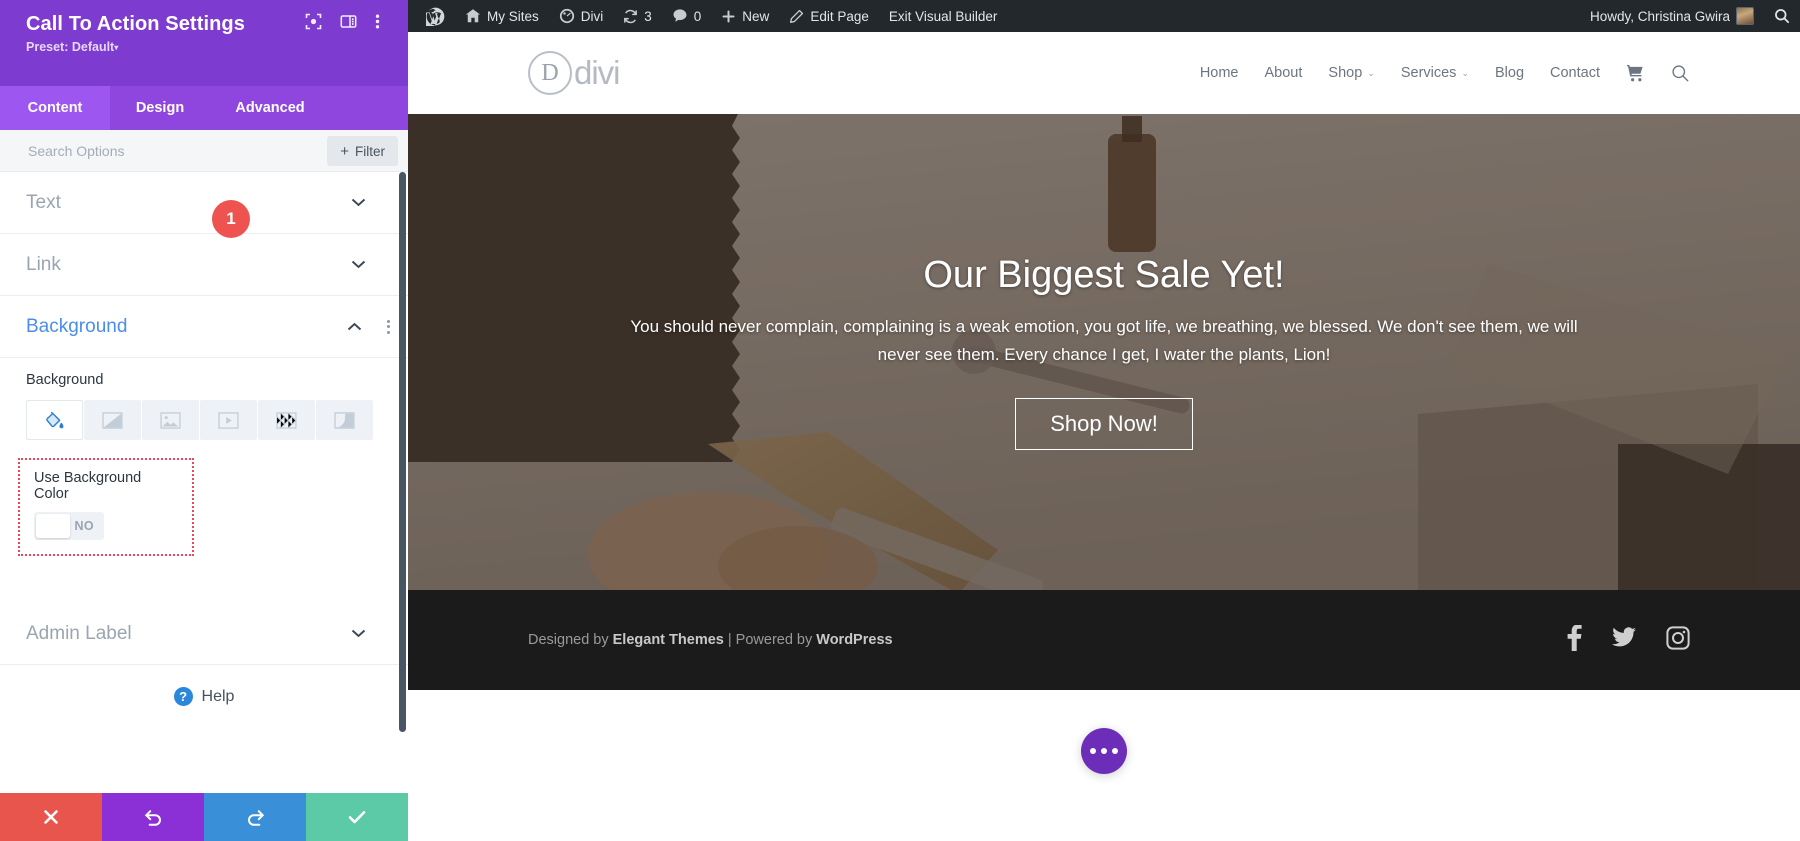 This screenshot has height=841, width=1800. I want to click on background-options: Background Use Background Color NO 1, so click(204, 378).